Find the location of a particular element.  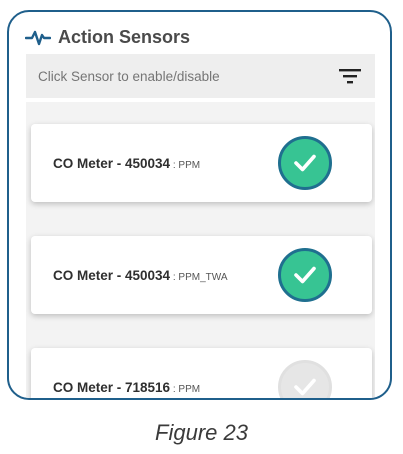

filter-bar: Click Sensor to enable/disable is located at coordinates (200, 76).